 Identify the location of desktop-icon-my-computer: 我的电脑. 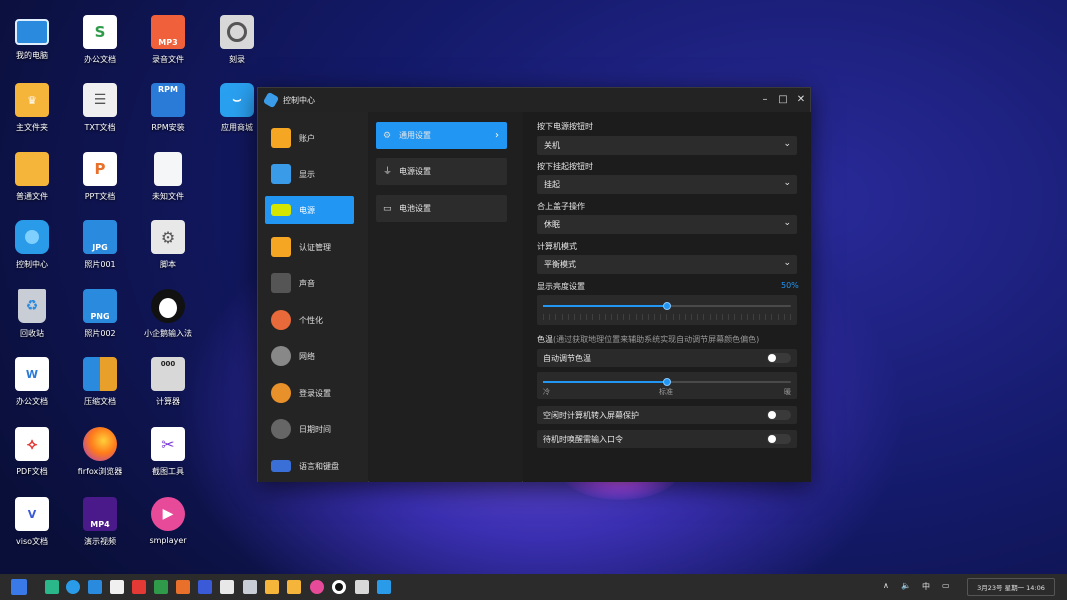
(32, 38).